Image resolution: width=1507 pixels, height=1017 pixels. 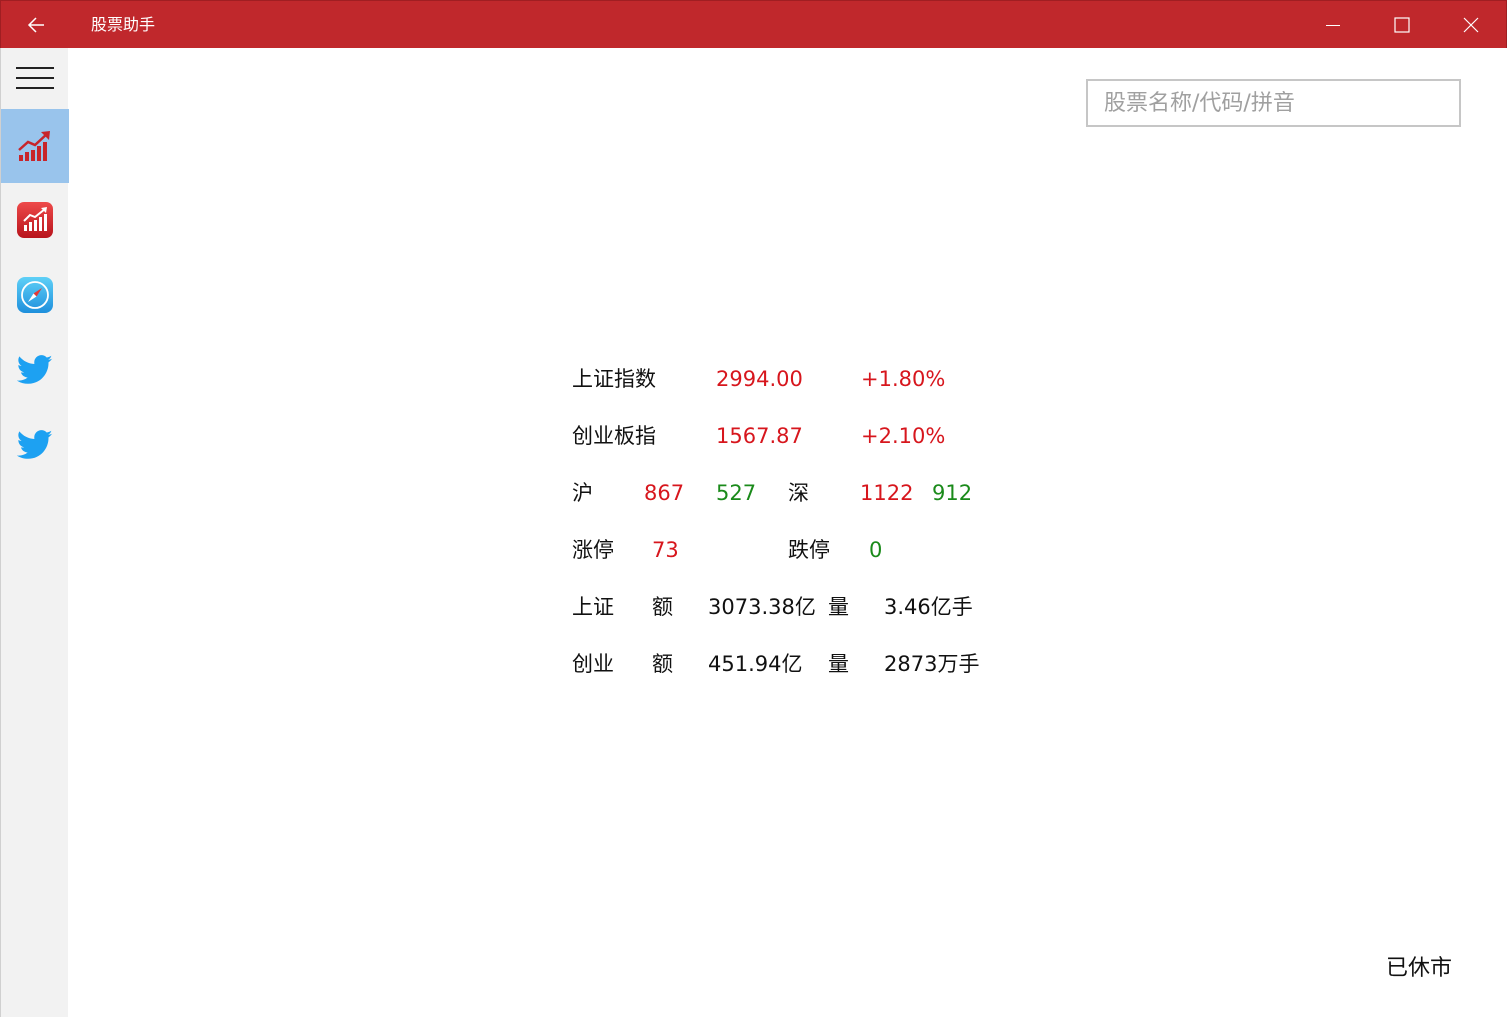 What do you see at coordinates (759, 379) in the screenshot?
I see `sh-index-value: 2994.00` at bounding box center [759, 379].